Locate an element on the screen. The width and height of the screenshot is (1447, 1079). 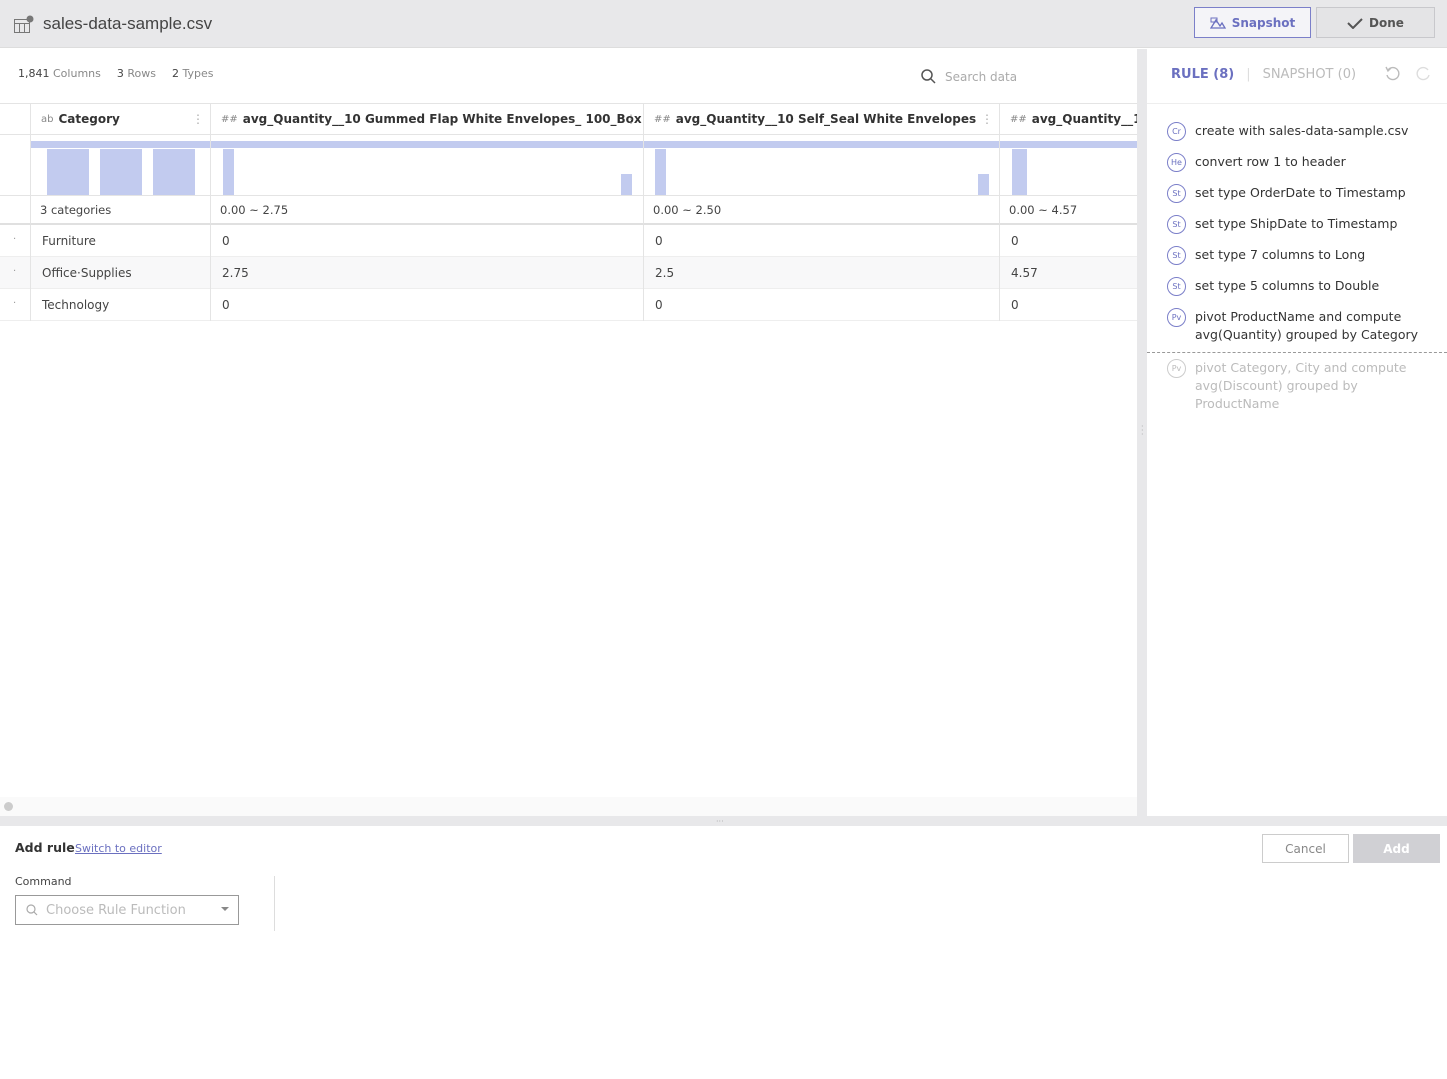
scrollbar-thumb is located at coordinates (8, 806).